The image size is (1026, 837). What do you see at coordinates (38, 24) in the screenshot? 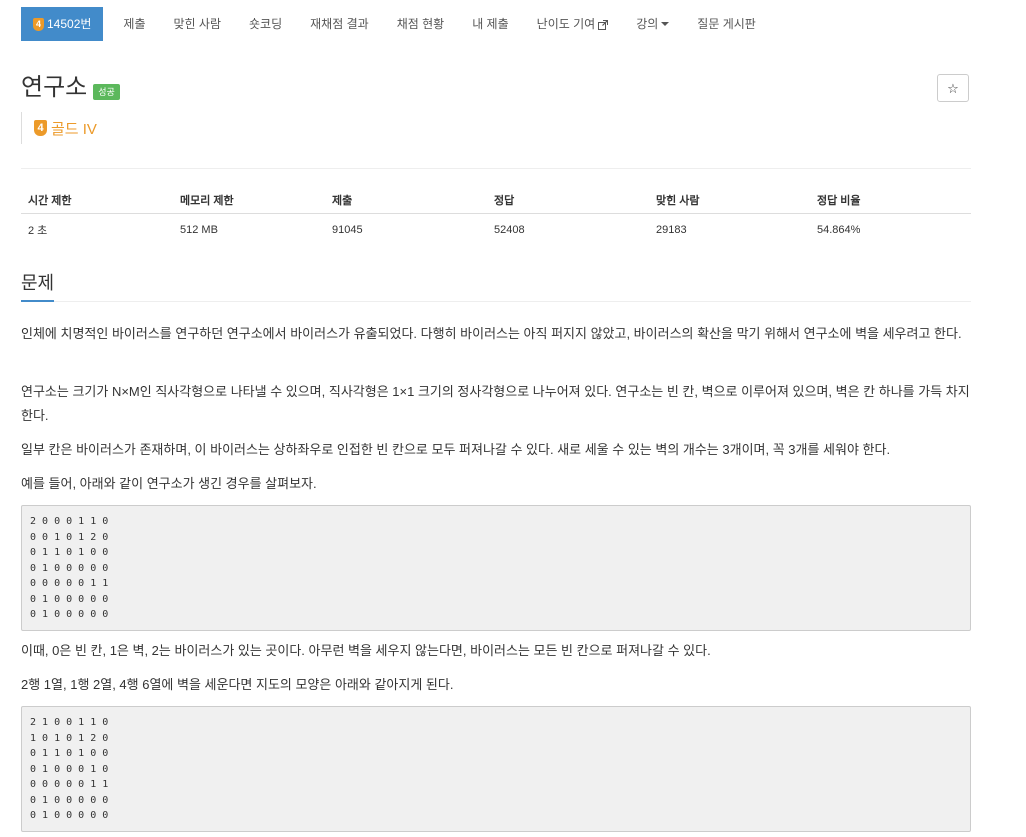
I see `tier-shield-icon: 4` at bounding box center [38, 24].